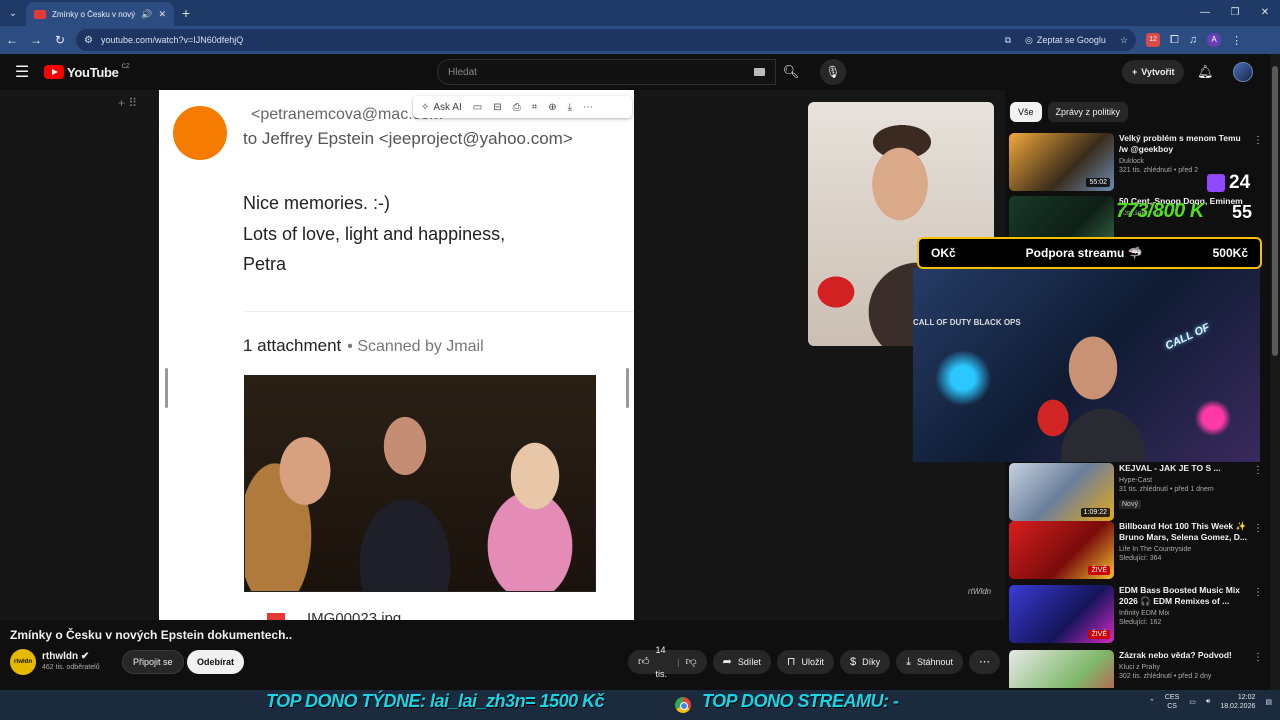 The width and height of the screenshot is (1280, 720). What do you see at coordinates (1236, 40) in the screenshot?
I see `browser-menu-icon: ⋮` at bounding box center [1236, 40].